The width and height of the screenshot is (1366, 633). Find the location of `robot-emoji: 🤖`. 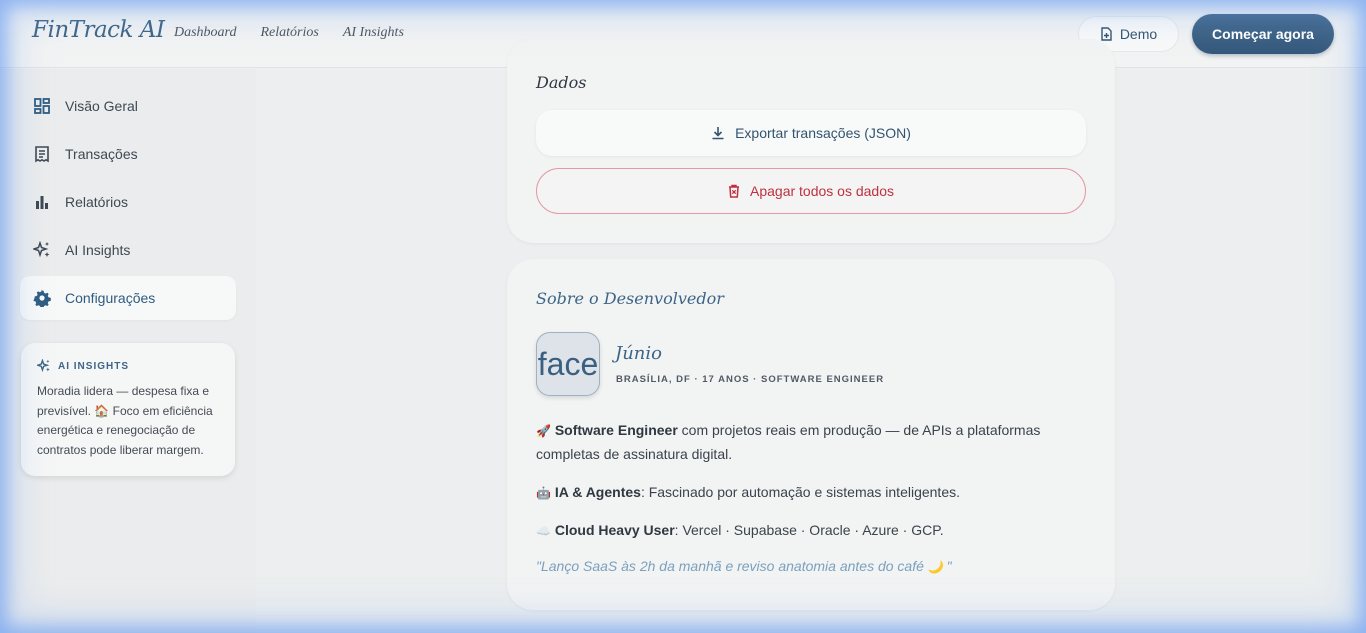

robot-emoji: 🤖 is located at coordinates (543, 493).